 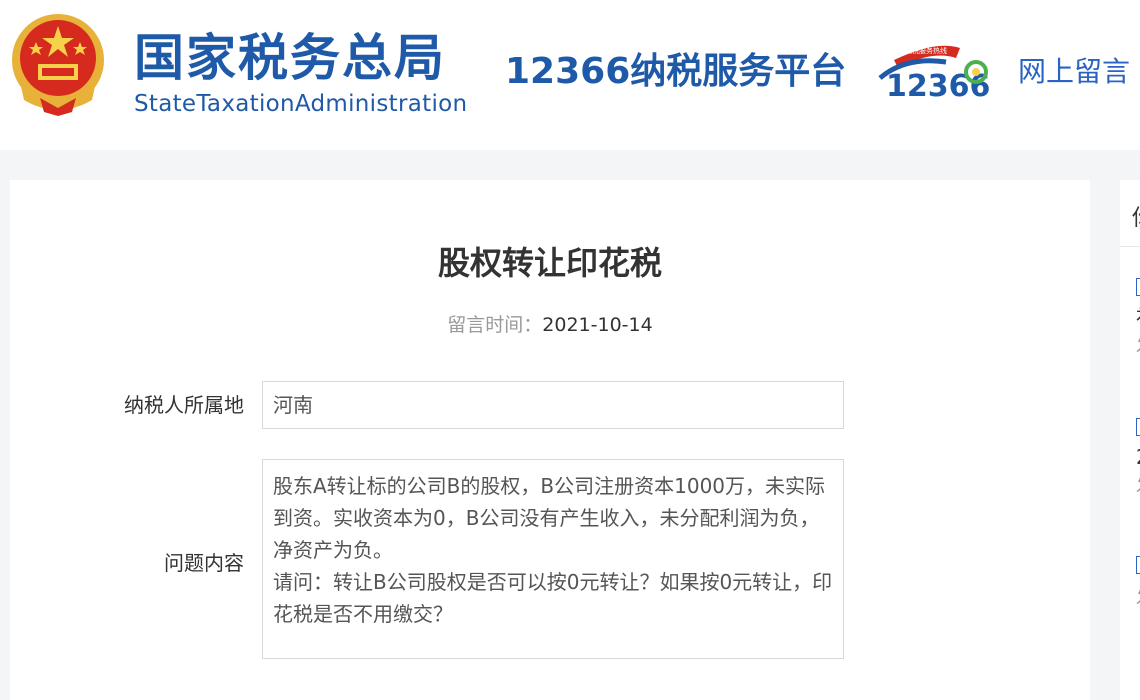 I want to click on message-time-label: 留言时间：, so click(x=495, y=325).